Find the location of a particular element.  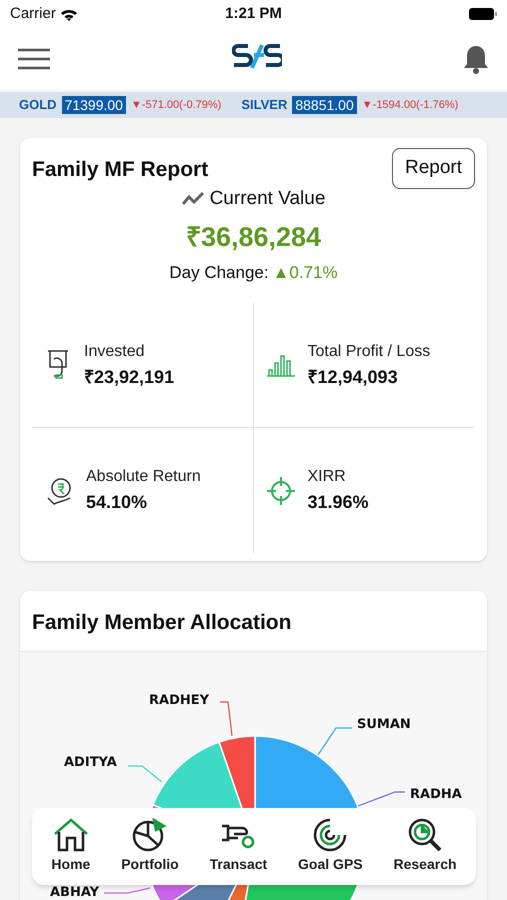

stat-label: XIRR is located at coordinates (327, 477).